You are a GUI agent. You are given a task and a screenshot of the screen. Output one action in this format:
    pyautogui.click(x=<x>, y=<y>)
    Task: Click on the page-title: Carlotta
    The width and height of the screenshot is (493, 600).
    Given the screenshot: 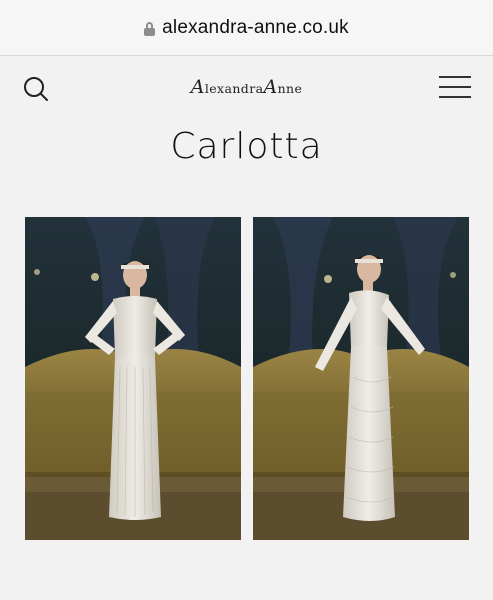 What is the action you would take?
    pyautogui.click(x=246, y=146)
    